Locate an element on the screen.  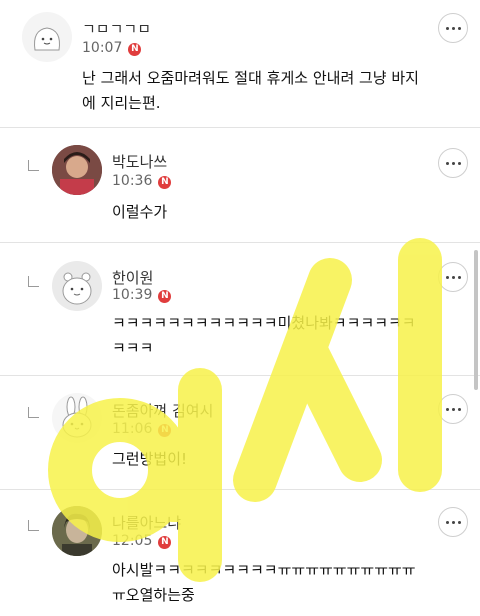
comment-time: 10:07 N is located at coordinates (112, 48).